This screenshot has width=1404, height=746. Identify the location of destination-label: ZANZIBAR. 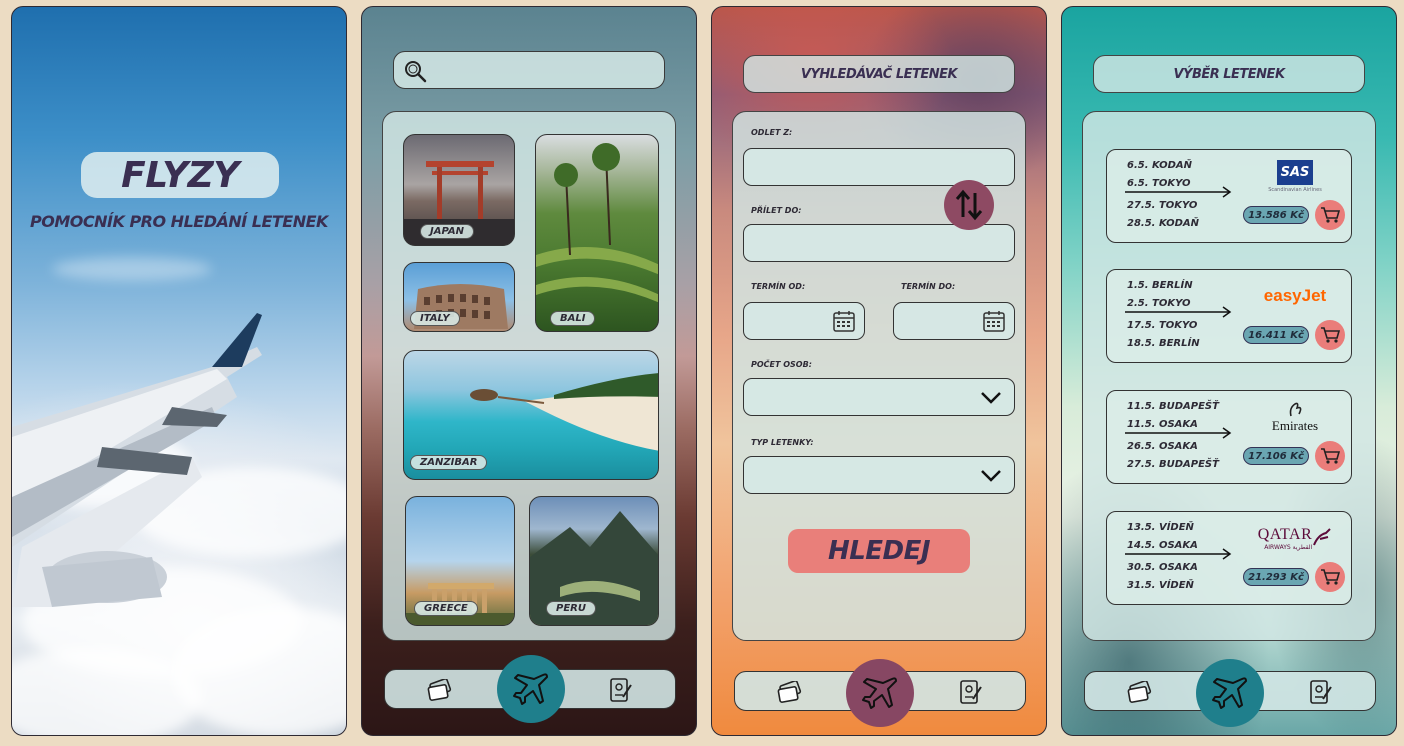
(449, 462).